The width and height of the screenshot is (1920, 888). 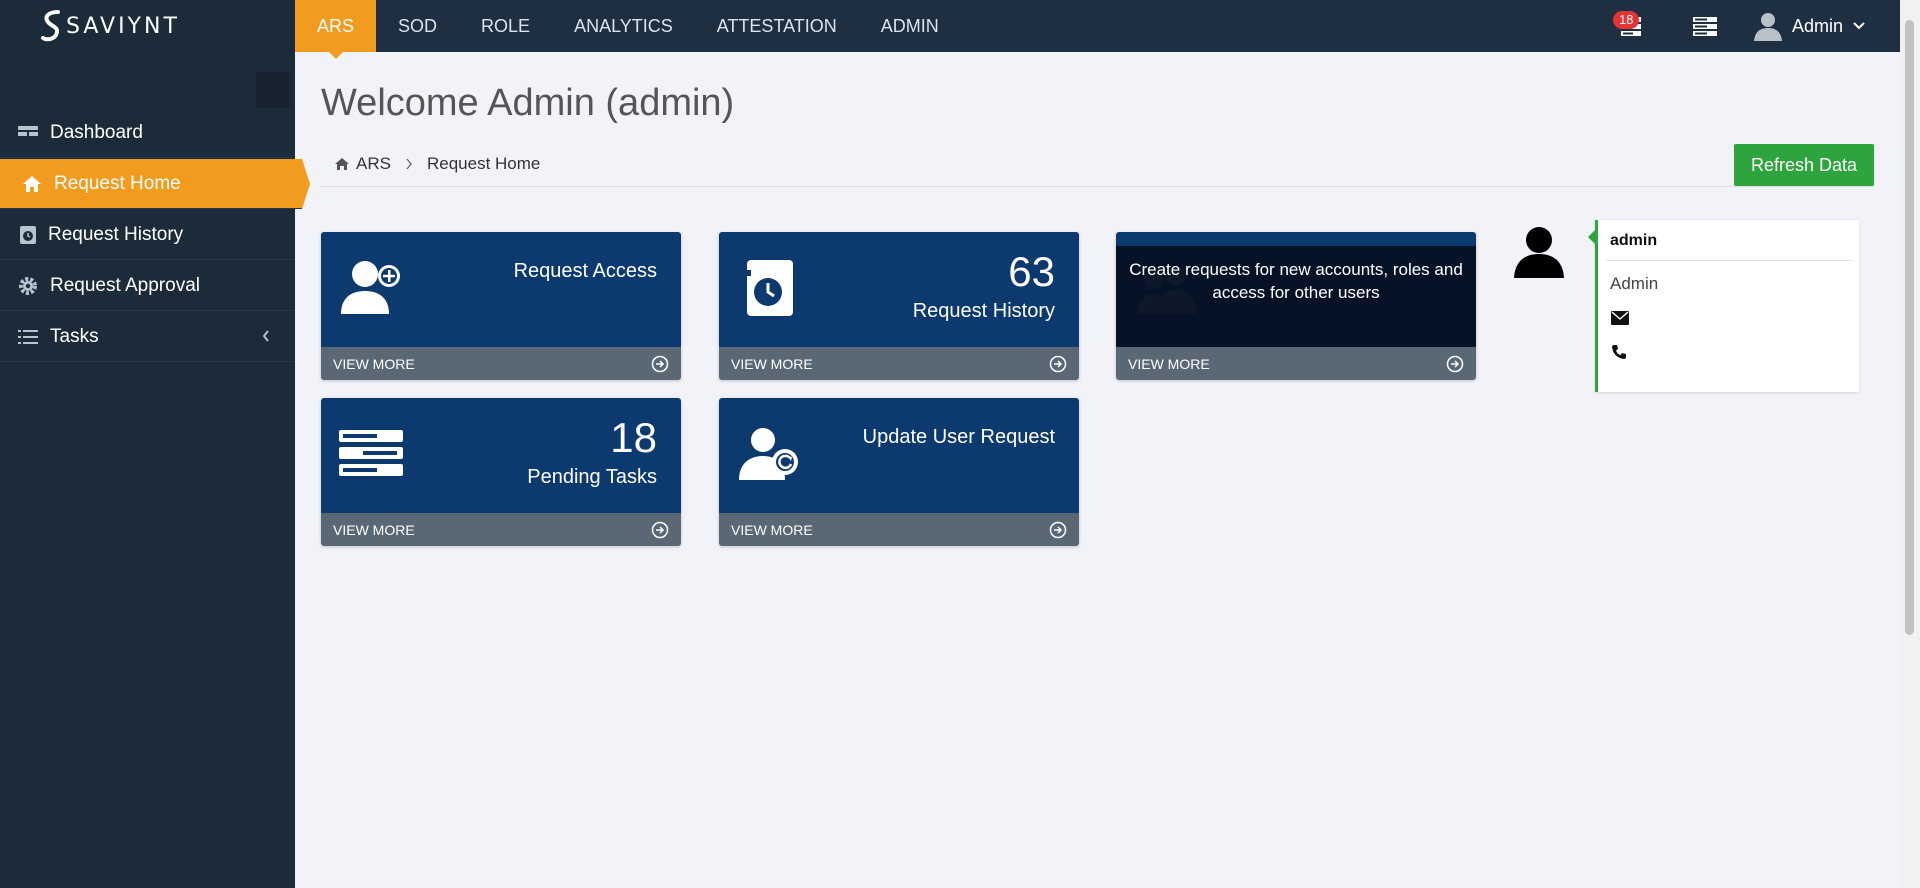 I want to click on tile-count: 63, so click(x=1031, y=271).